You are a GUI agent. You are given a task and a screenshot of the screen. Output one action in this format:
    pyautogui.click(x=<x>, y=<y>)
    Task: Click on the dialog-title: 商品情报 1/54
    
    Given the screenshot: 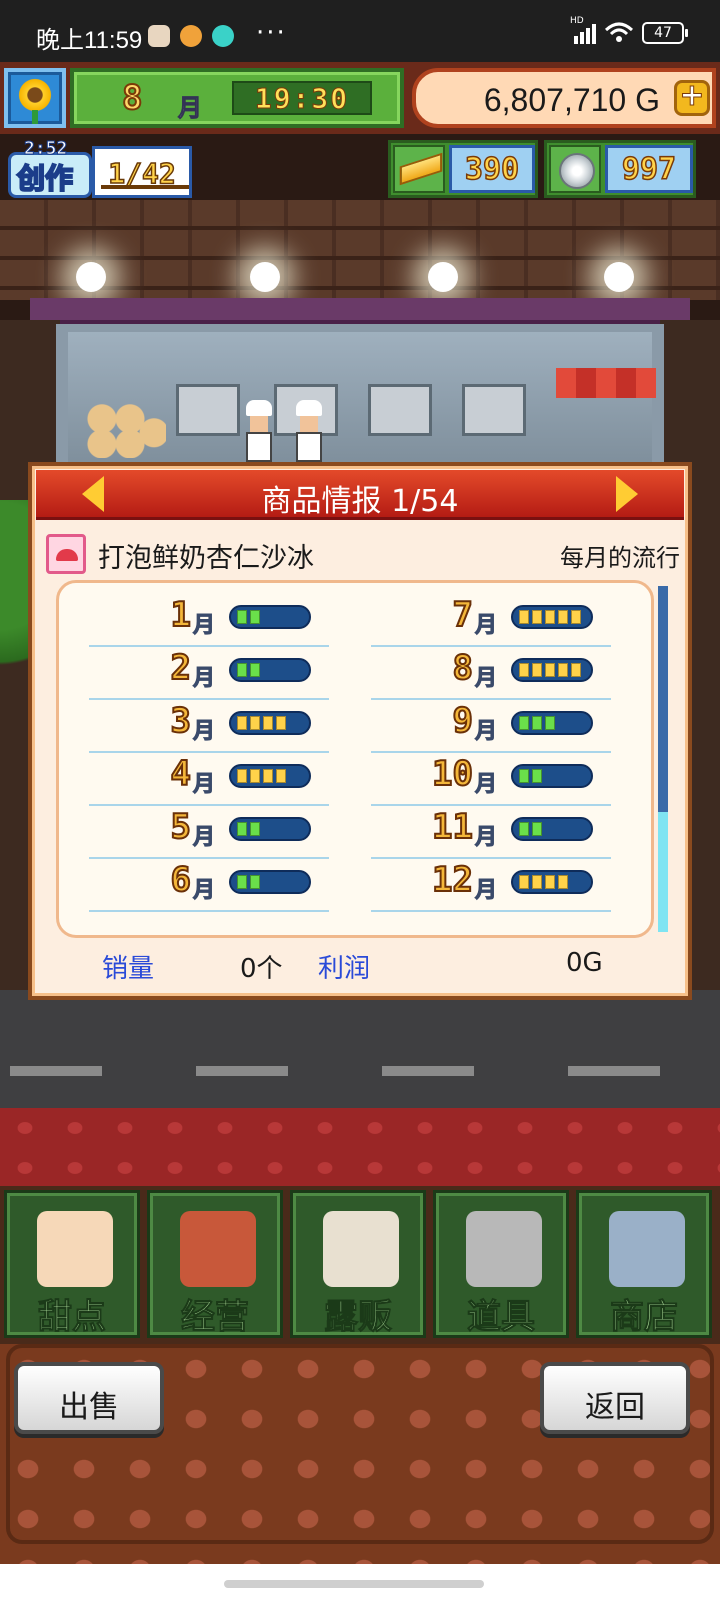 What is the action you would take?
    pyautogui.click(x=360, y=501)
    